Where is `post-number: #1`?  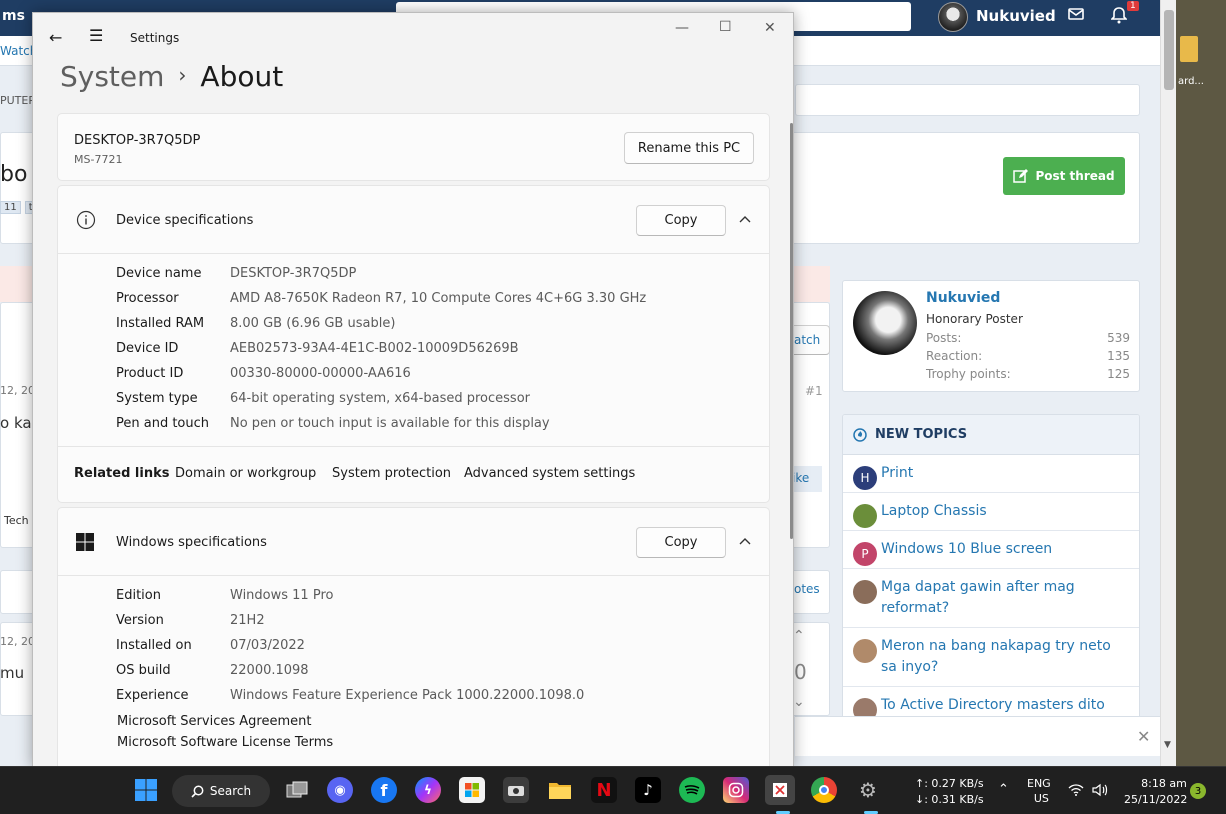
post-number: #1 is located at coordinates (814, 391).